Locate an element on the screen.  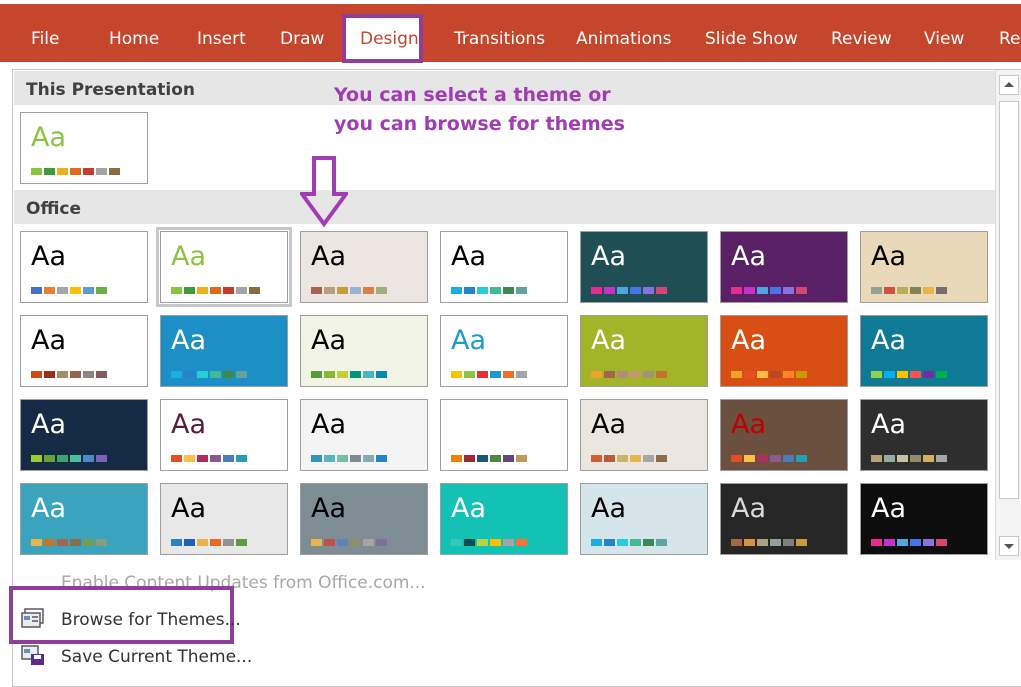
tab-design: Design is located at coordinates (389, 39).